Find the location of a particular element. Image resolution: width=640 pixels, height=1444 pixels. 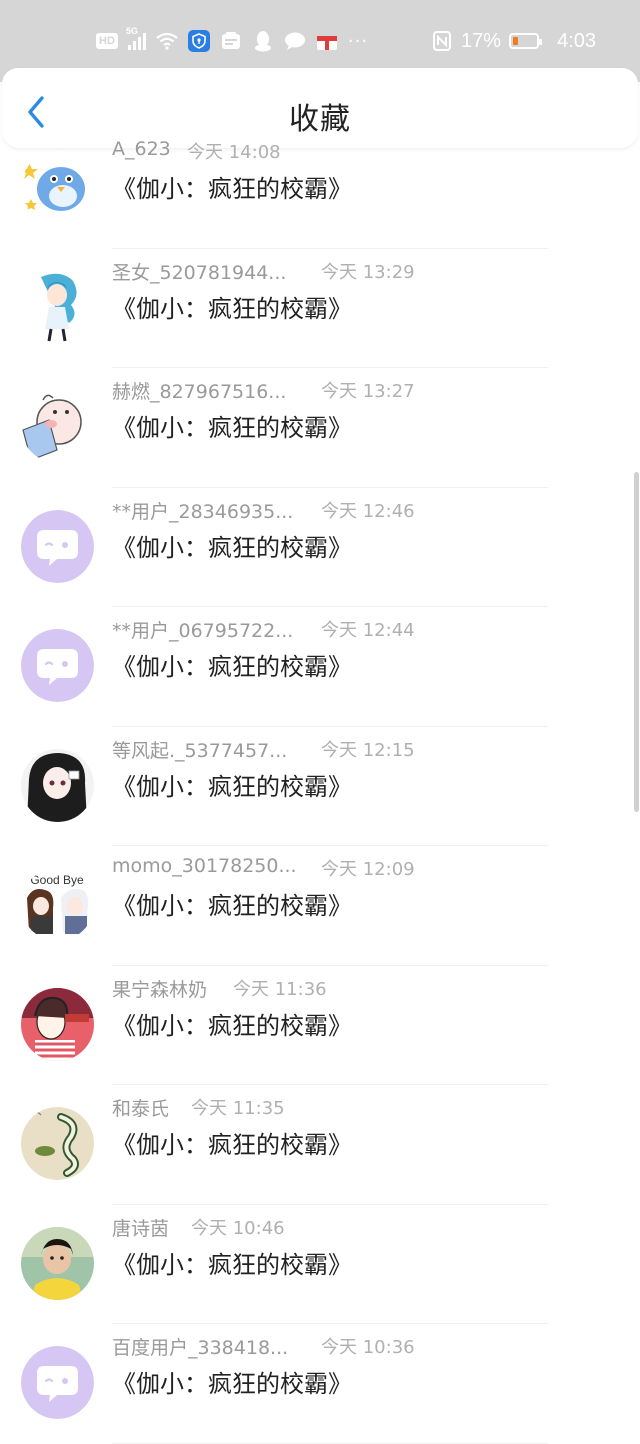

avatar: Good Bye is located at coordinates (57, 904).